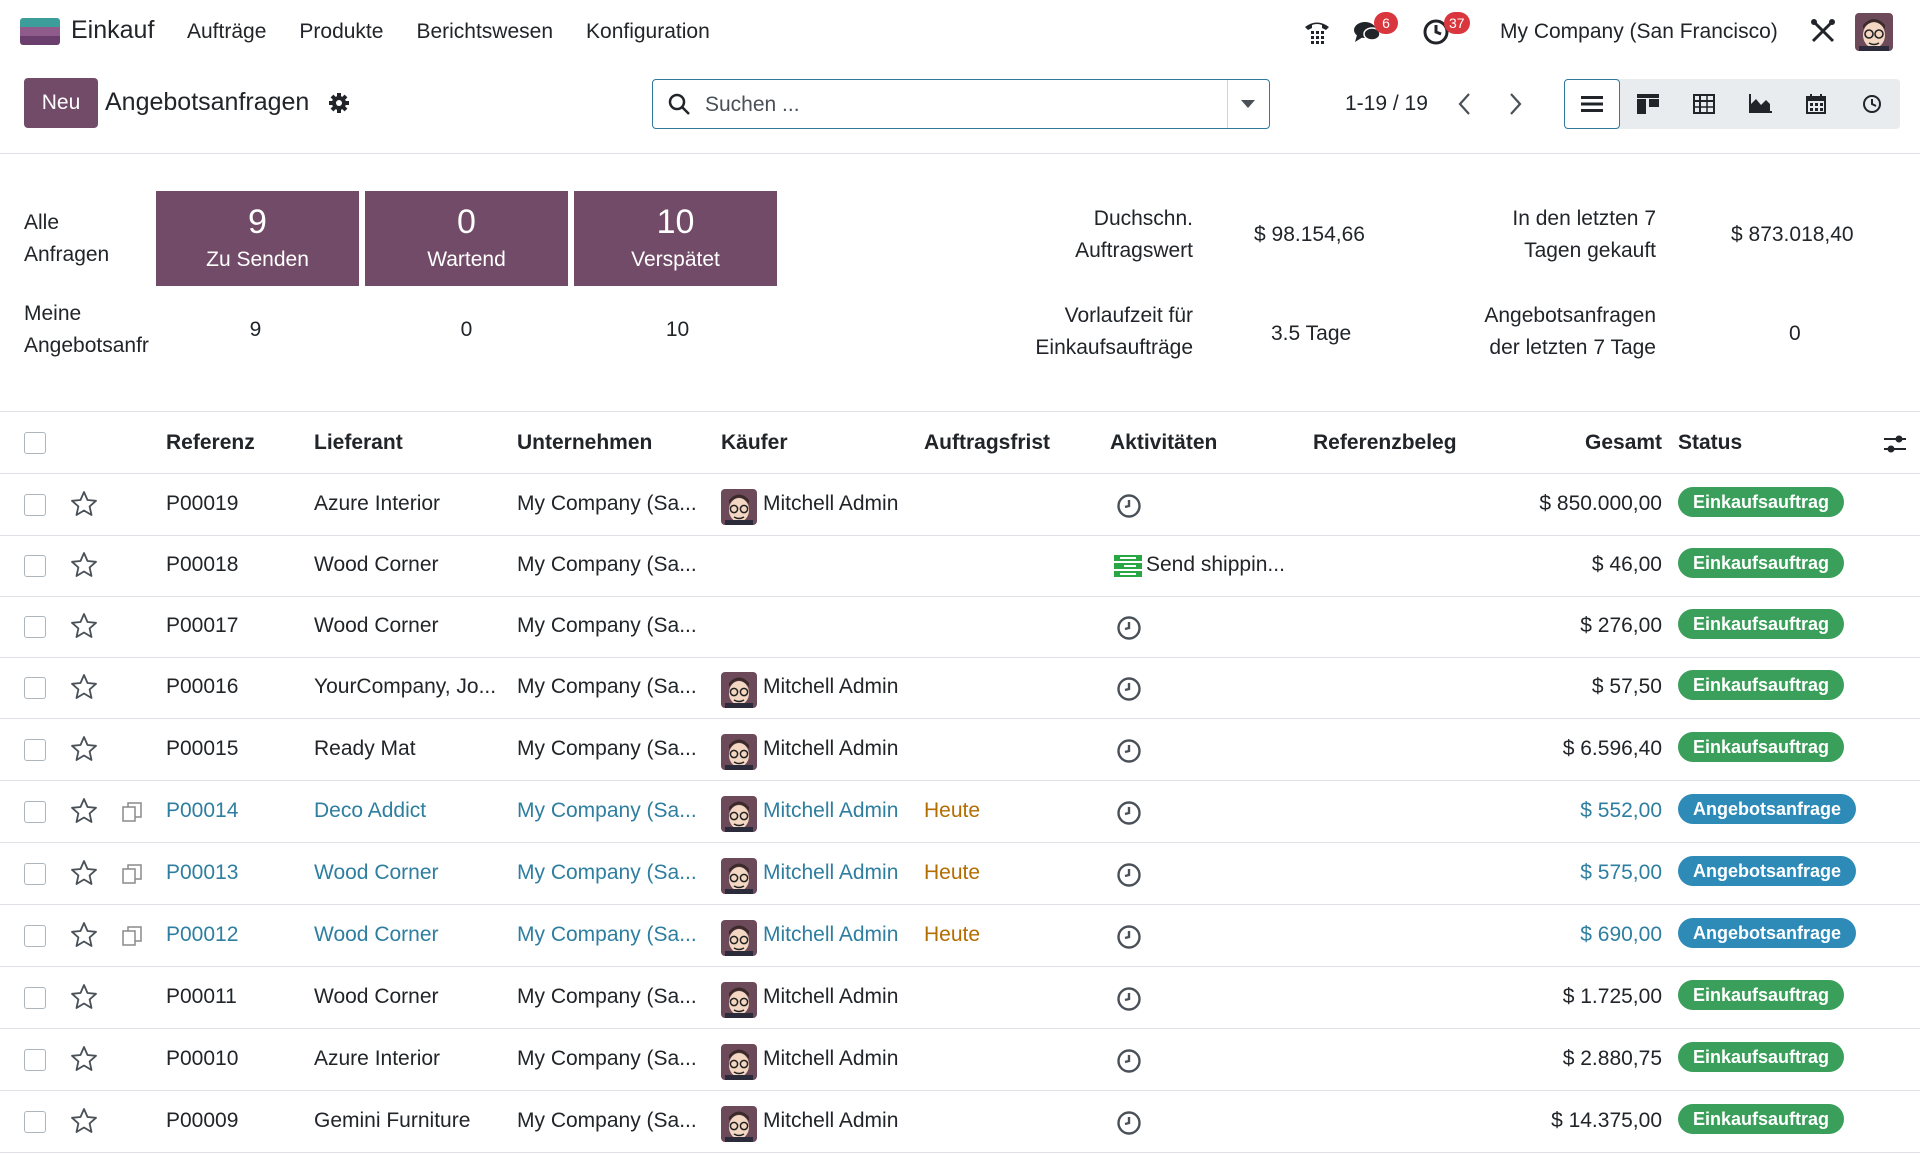  Describe the element at coordinates (466, 330) in the screenshot. I see `my-waiting-value: 0` at that location.